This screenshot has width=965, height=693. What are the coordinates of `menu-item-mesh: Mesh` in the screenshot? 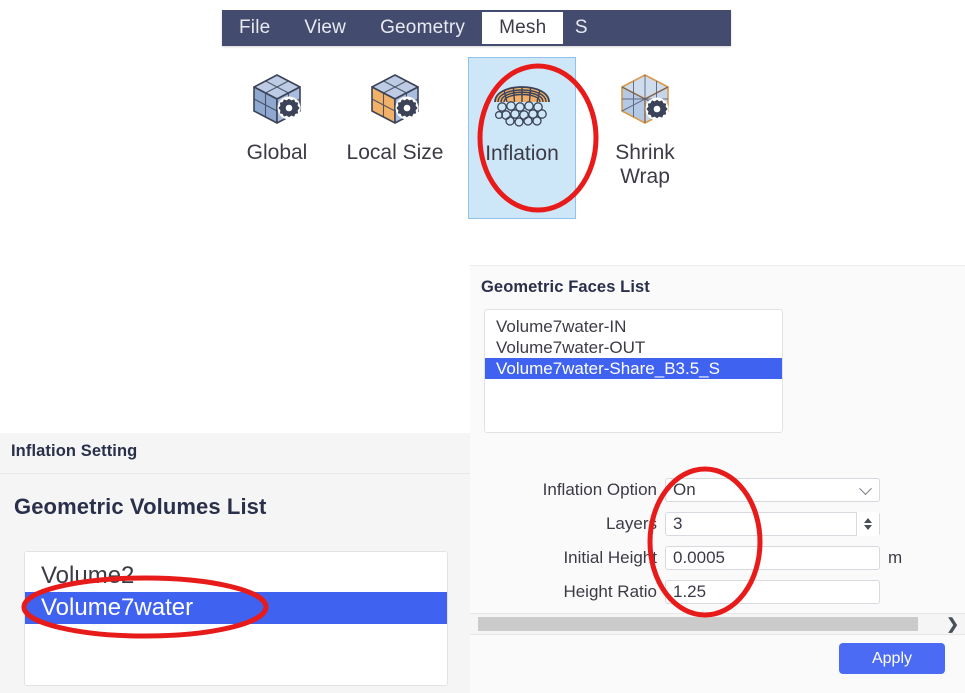 It's located at (523, 28).